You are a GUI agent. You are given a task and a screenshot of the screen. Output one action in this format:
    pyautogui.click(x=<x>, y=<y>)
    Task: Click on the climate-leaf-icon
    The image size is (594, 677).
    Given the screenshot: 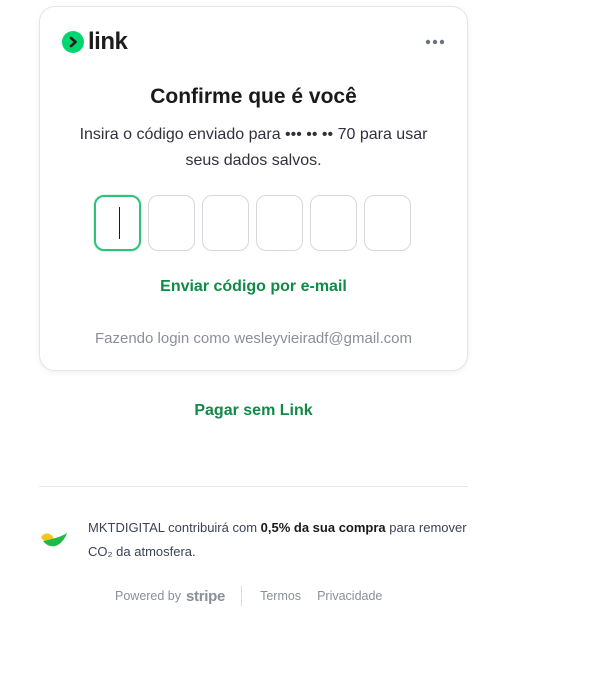 What is the action you would take?
    pyautogui.click(x=54, y=540)
    